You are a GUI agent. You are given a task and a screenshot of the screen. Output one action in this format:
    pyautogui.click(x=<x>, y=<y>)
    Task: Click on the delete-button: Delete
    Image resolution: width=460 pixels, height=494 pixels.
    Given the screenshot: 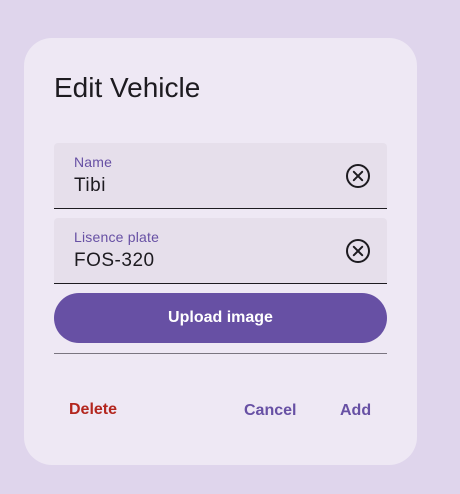 What is the action you would take?
    pyautogui.click(x=93, y=410)
    